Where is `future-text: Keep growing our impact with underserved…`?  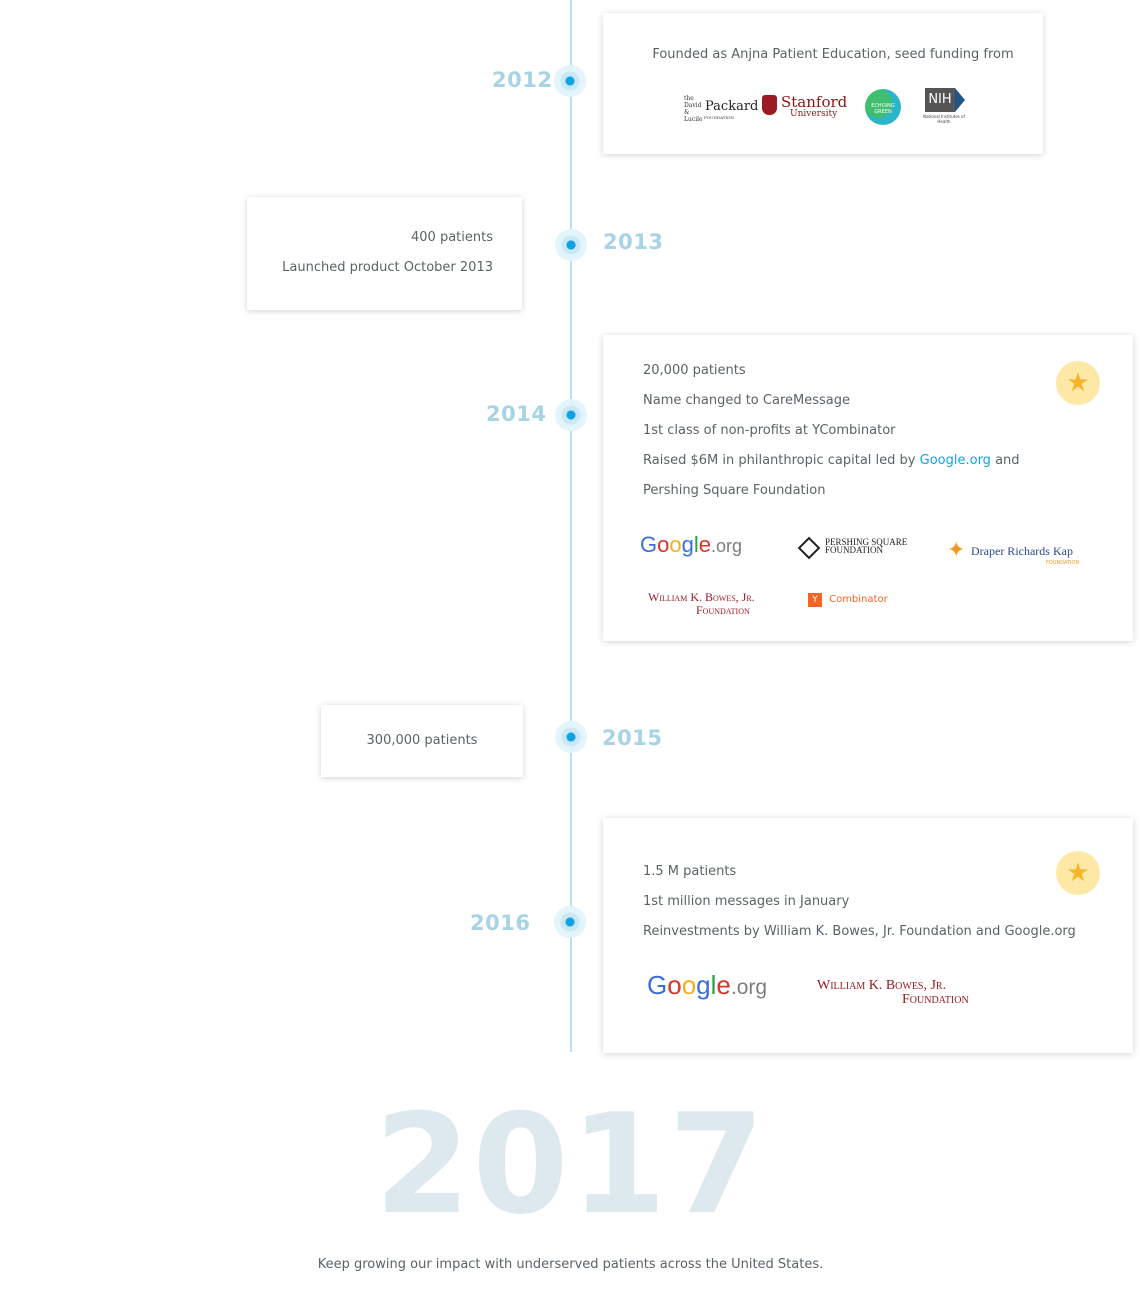
future-text: Keep growing our impact with underserved… is located at coordinates (570, 1264).